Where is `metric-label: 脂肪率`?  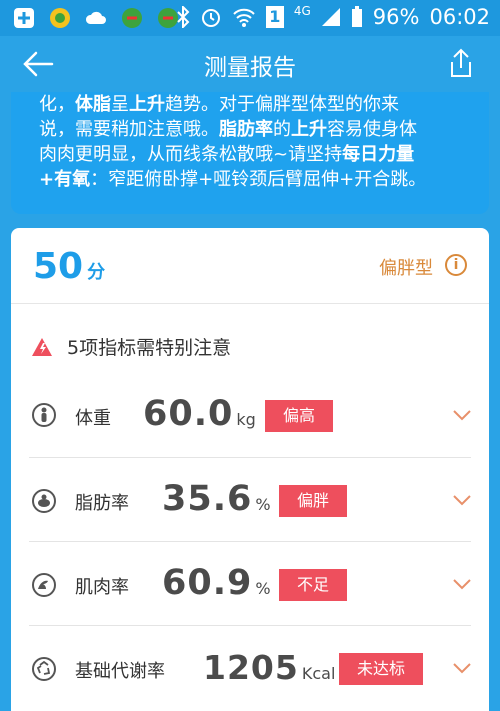 metric-label: 脂肪率 is located at coordinates (102, 503).